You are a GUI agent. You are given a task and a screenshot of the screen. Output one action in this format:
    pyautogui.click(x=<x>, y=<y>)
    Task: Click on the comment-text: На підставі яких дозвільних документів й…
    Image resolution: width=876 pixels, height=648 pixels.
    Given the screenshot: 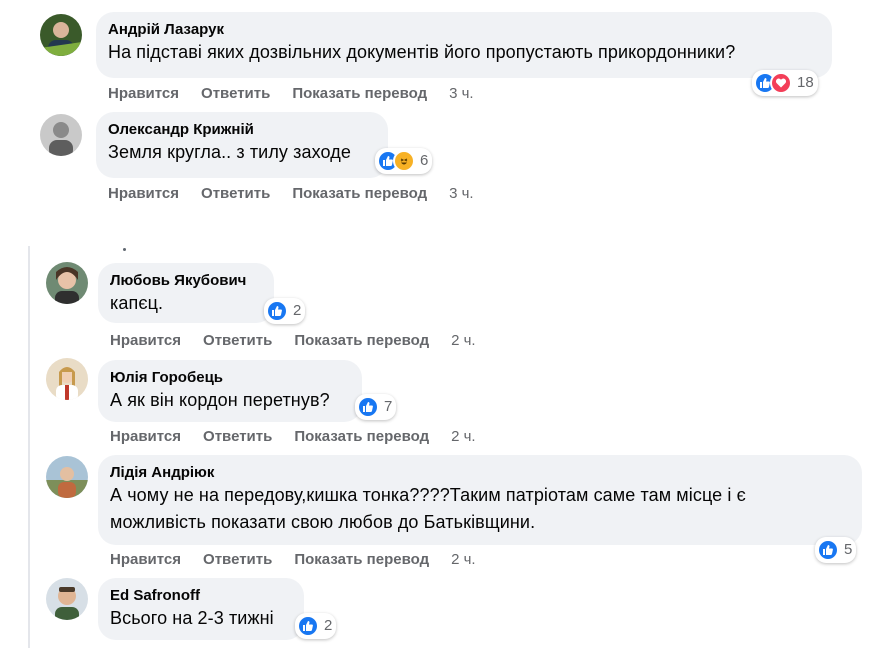 What is the action you would take?
    pyautogui.click(x=422, y=52)
    